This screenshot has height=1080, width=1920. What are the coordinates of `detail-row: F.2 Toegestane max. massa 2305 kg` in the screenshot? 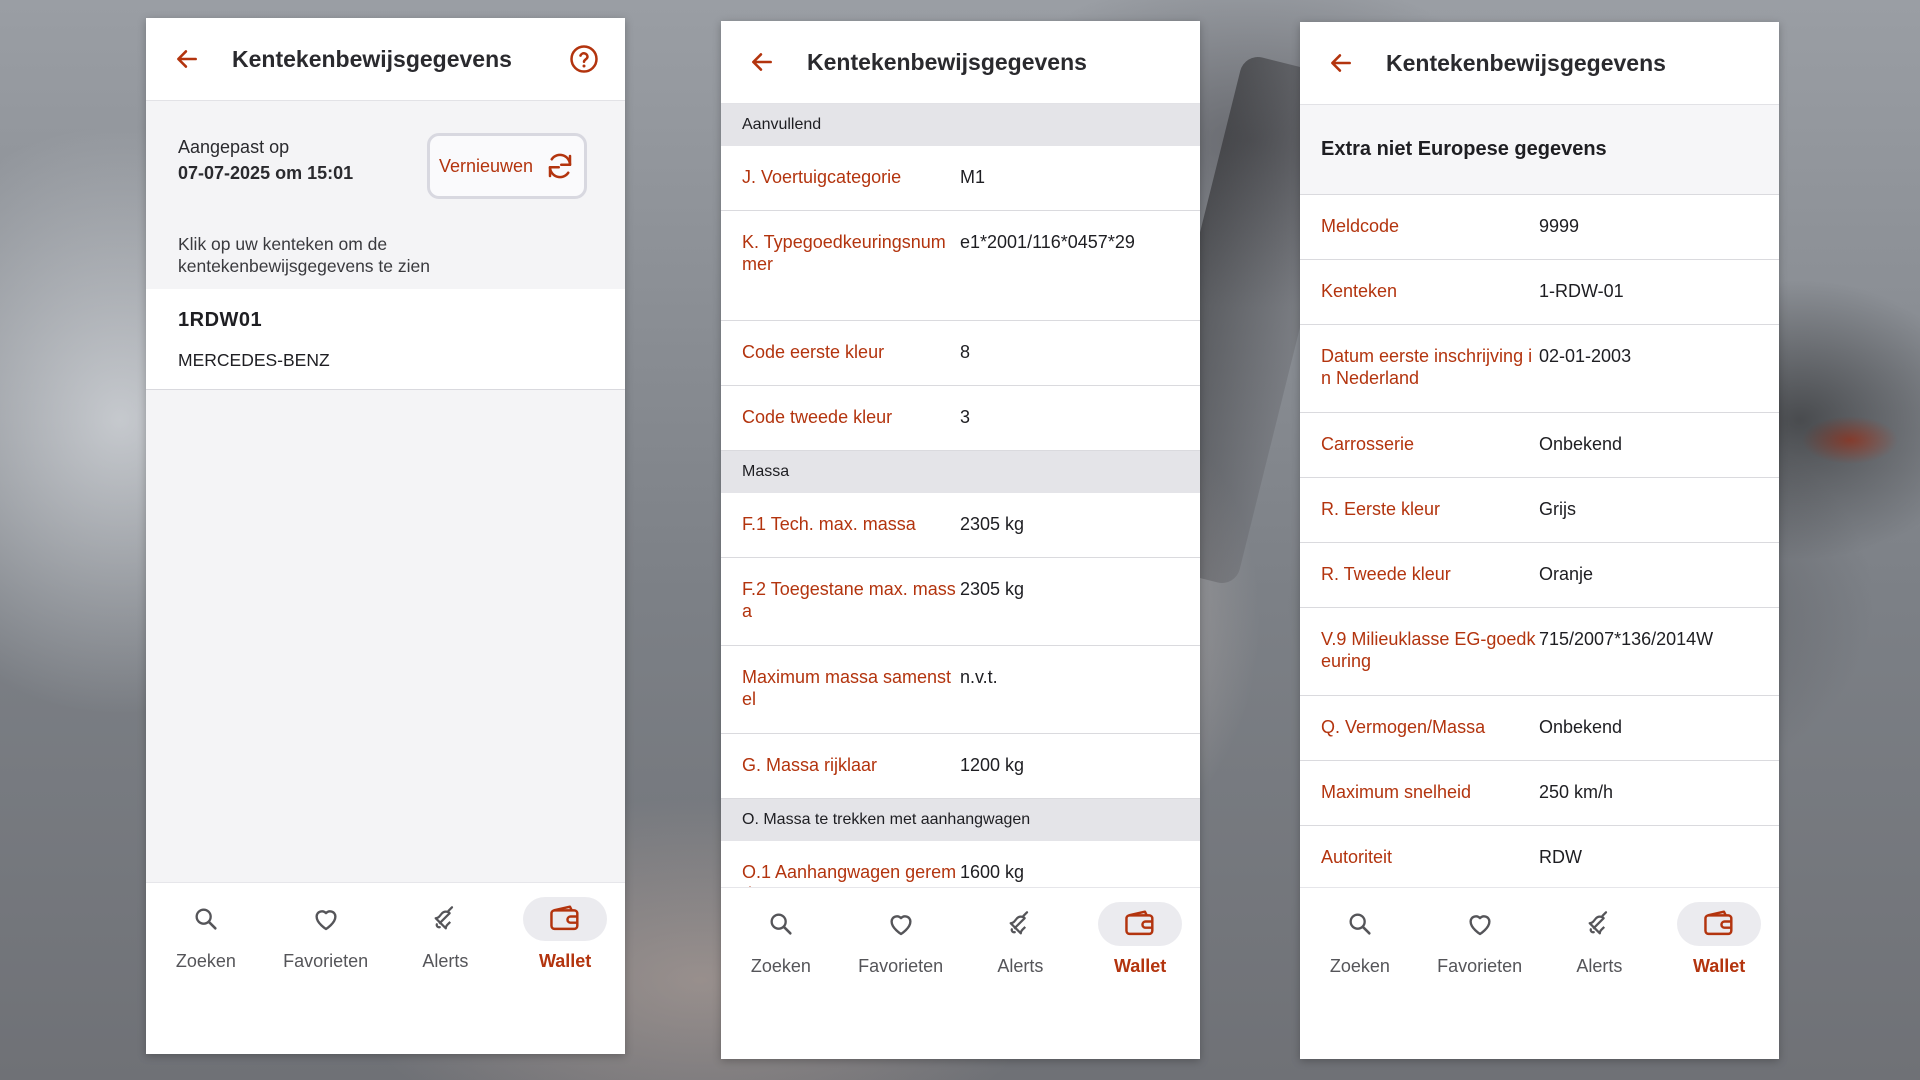 It's located at (960, 602).